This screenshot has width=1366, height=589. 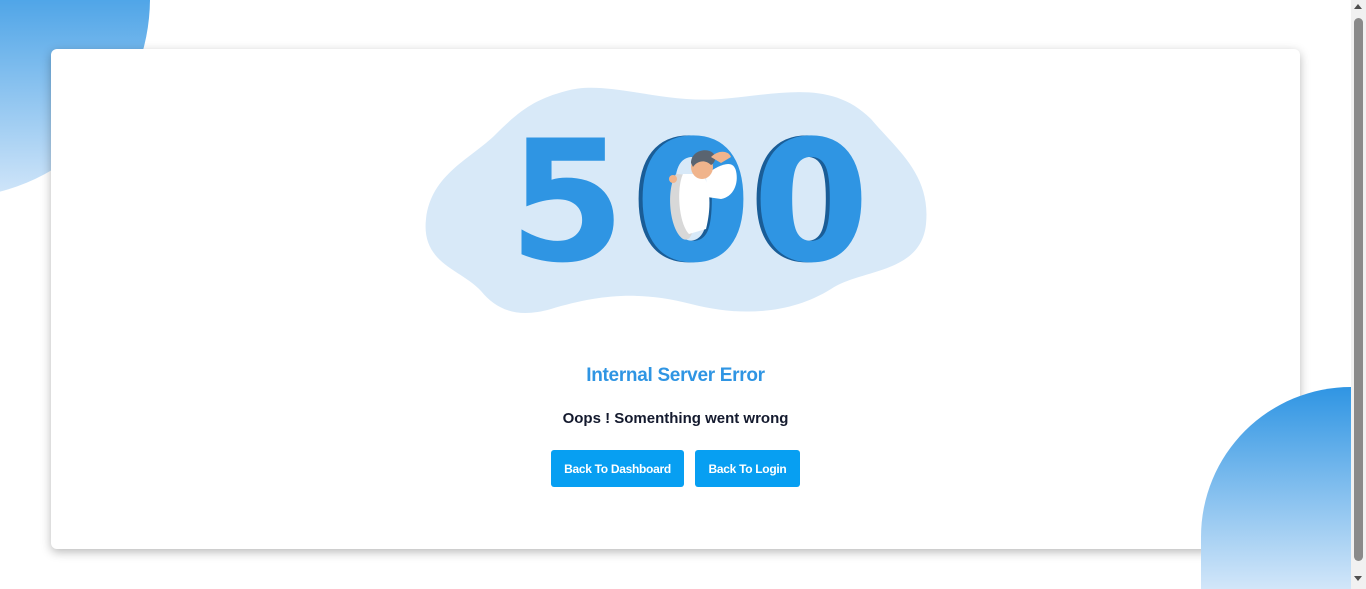 I want to click on digit-five: 5, so click(x=567, y=202).